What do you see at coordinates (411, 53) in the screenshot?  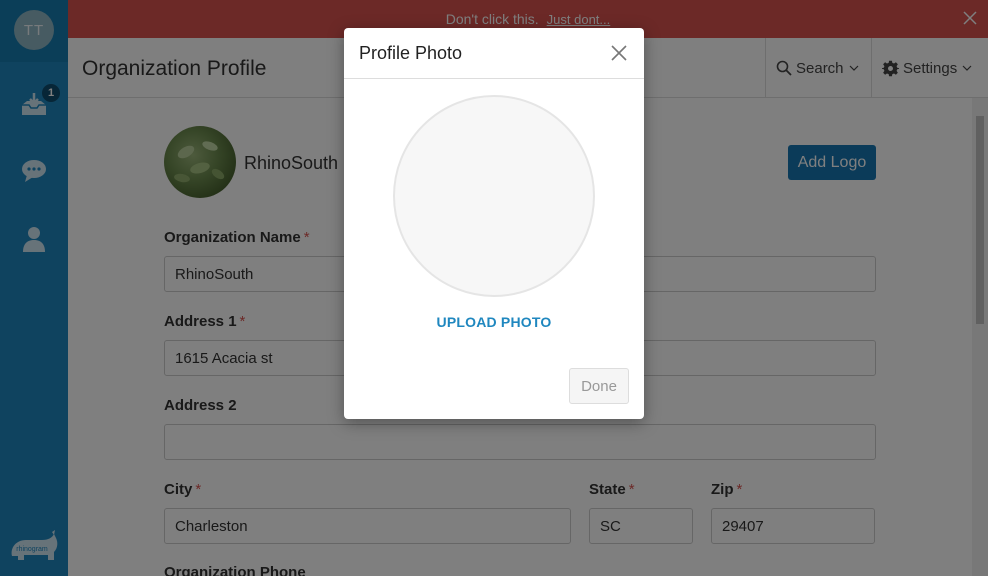 I see `modal-title: Profile Photo` at bounding box center [411, 53].